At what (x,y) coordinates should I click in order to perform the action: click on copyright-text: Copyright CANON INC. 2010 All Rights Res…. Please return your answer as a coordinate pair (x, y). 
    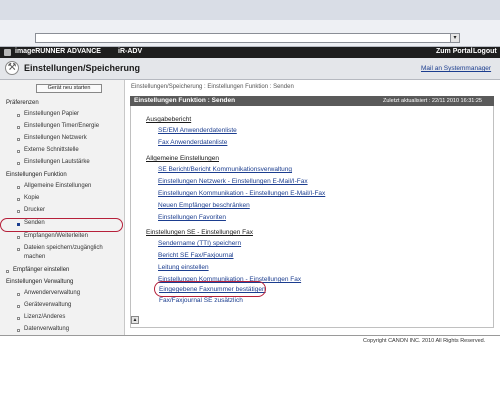
    Looking at the image, I should click on (424, 341).